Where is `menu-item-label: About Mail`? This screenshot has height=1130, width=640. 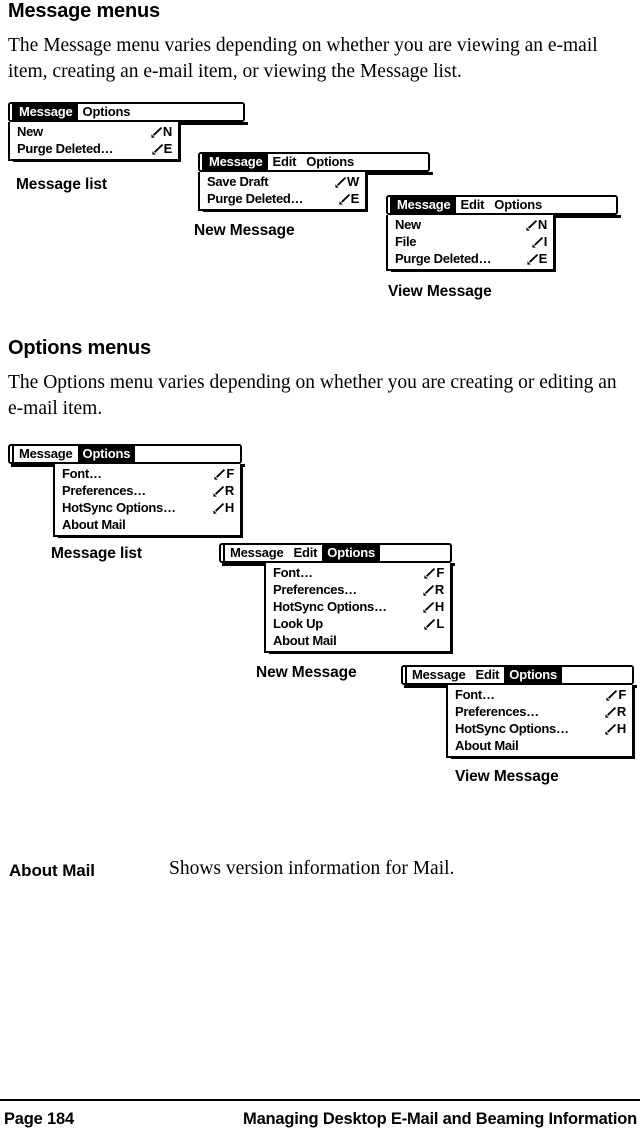
menu-item-label: About Mail is located at coordinates (94, 524).